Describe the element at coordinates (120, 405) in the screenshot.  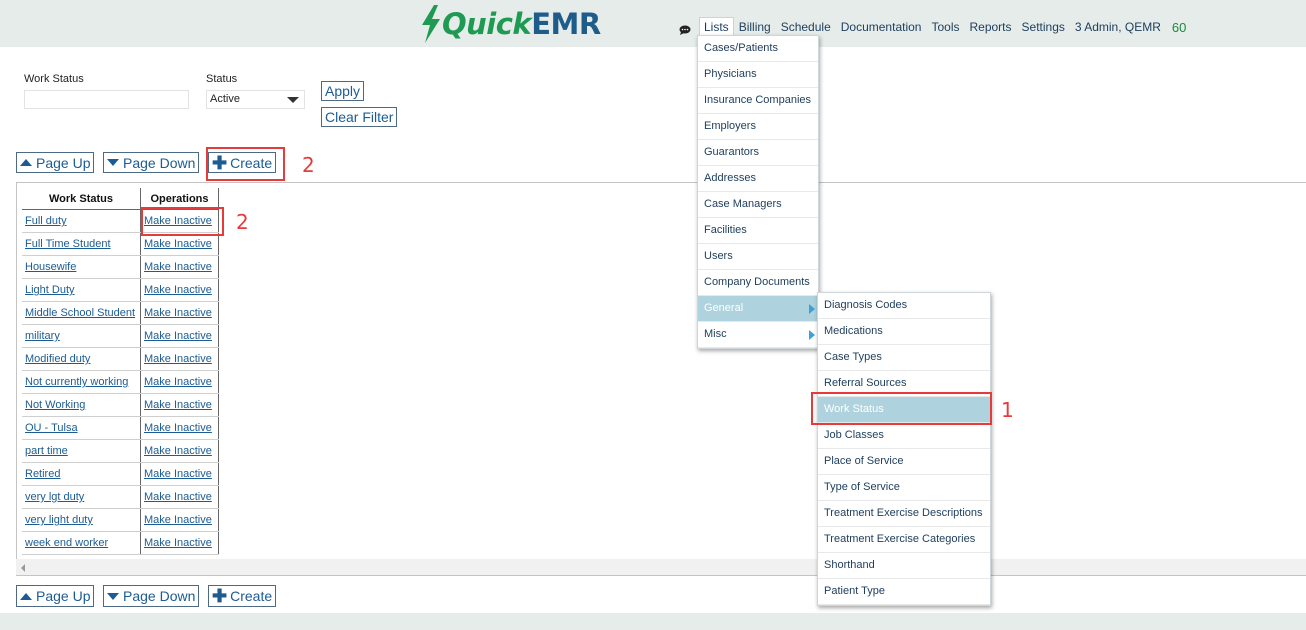
I see `table-row: Not Working Make Inactive` at that location.